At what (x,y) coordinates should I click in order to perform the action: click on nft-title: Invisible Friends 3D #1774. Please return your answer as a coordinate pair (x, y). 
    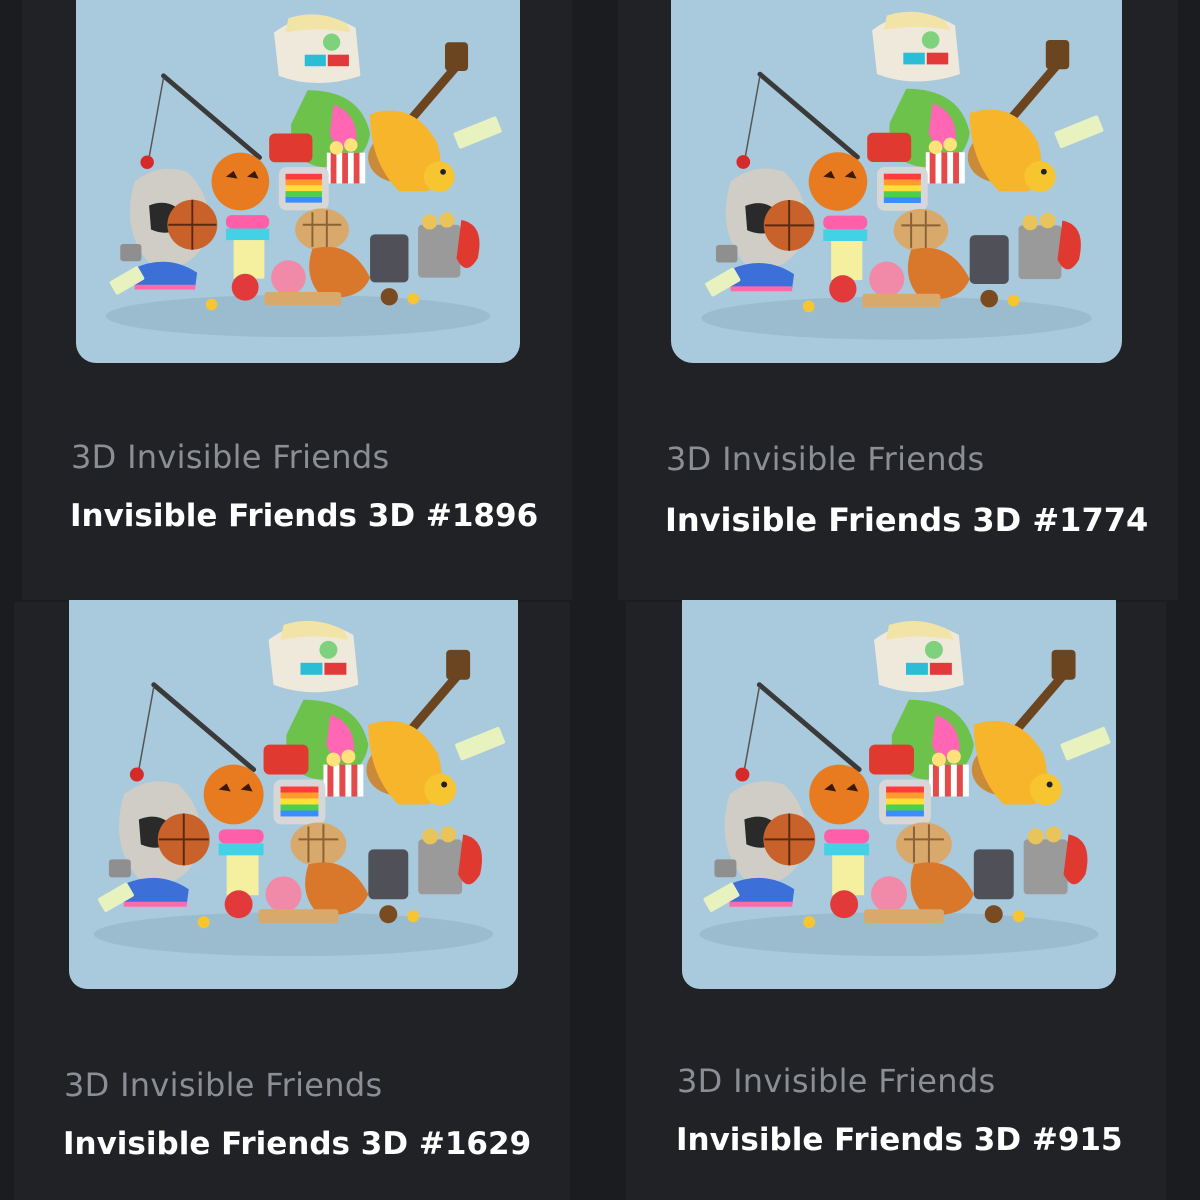
    Looking at the image, I should click on (906, 520).